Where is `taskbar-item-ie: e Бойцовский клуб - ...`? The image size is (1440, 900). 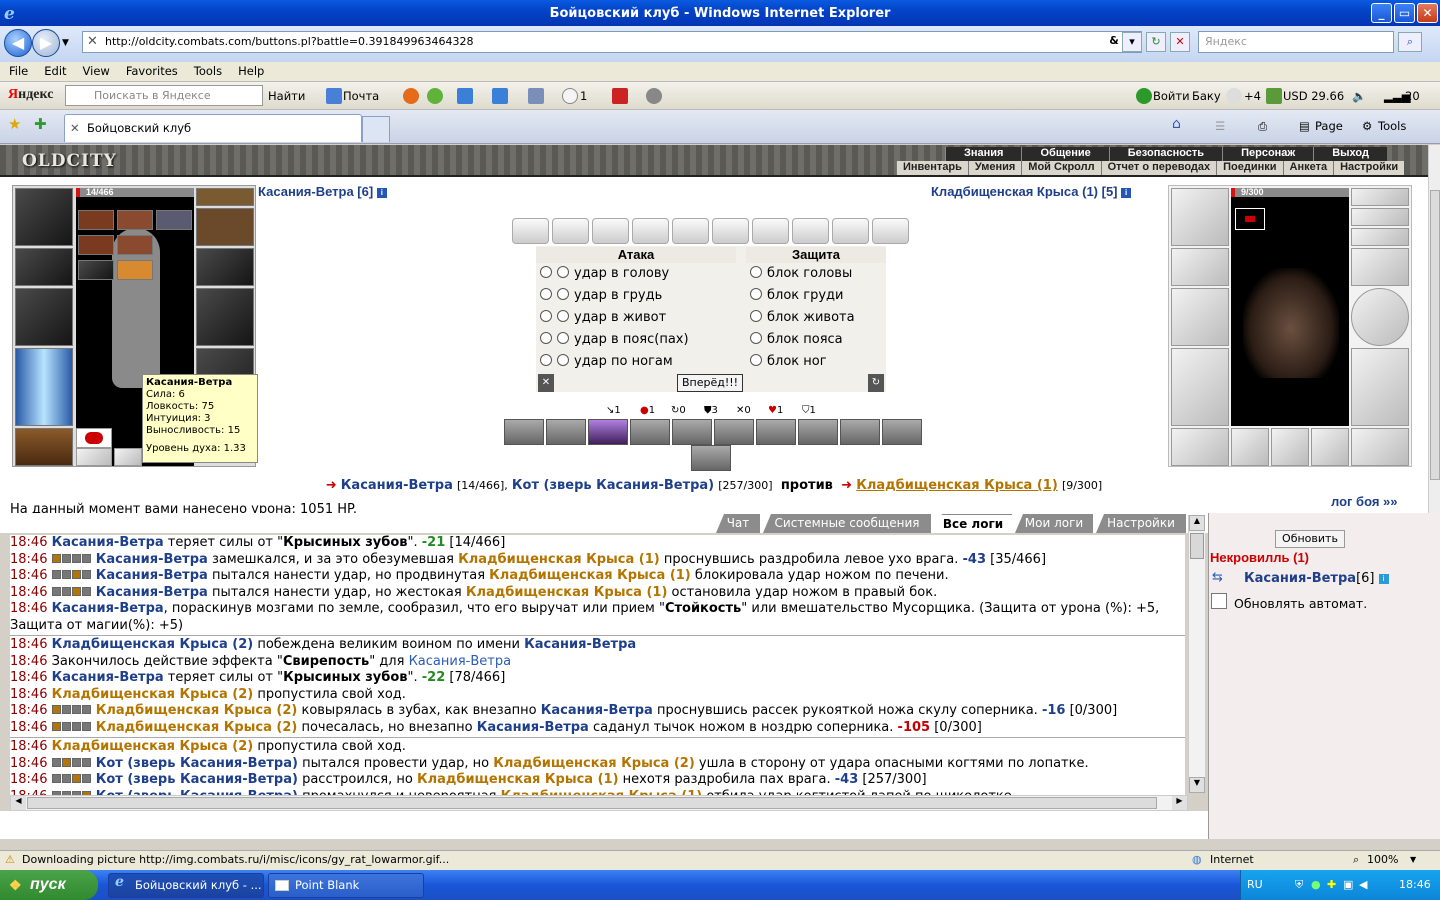 taskbar-item-ie: e Бойцовский клуб - ... is located at coordinates (186, 885).